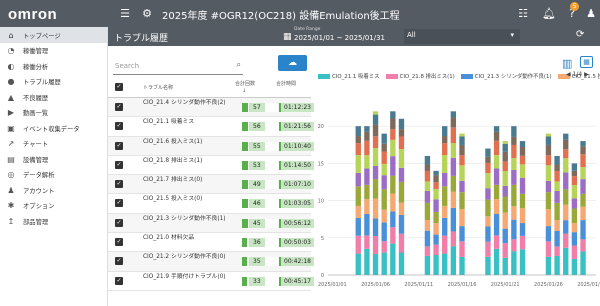 This screenshot has height=306, width=600. I want to click on list-icon: ☷, so click(523, 13).